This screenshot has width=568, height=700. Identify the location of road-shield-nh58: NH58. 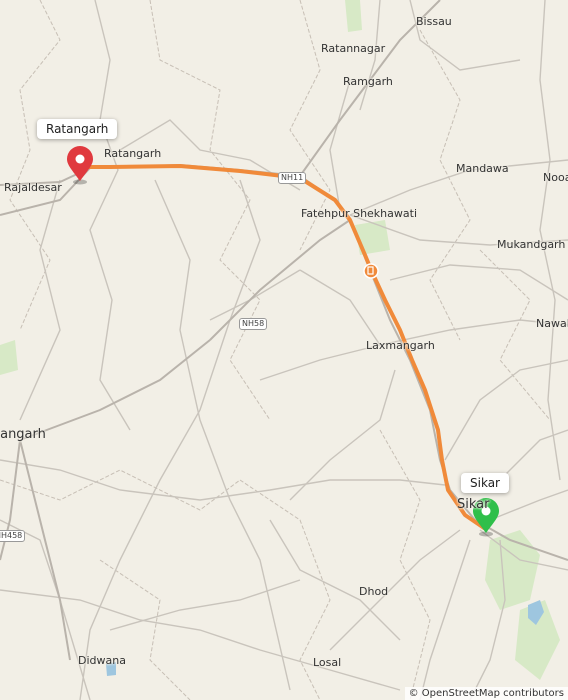
(253, 324).